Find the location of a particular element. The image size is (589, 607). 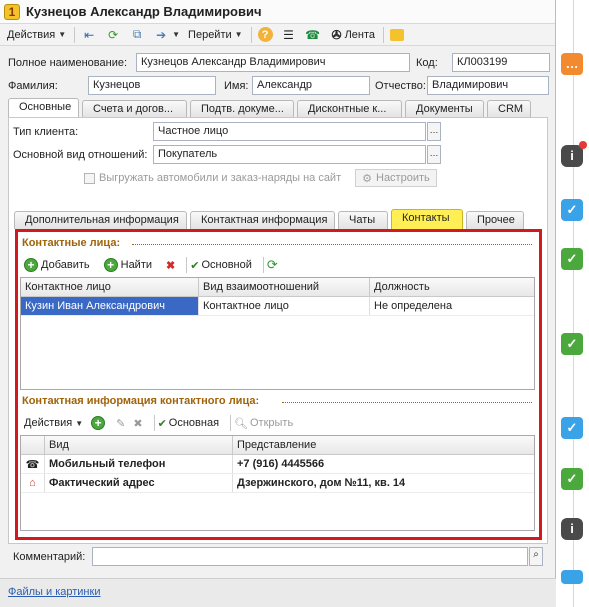

side-timeline-line is located at coordinates (573, 303).